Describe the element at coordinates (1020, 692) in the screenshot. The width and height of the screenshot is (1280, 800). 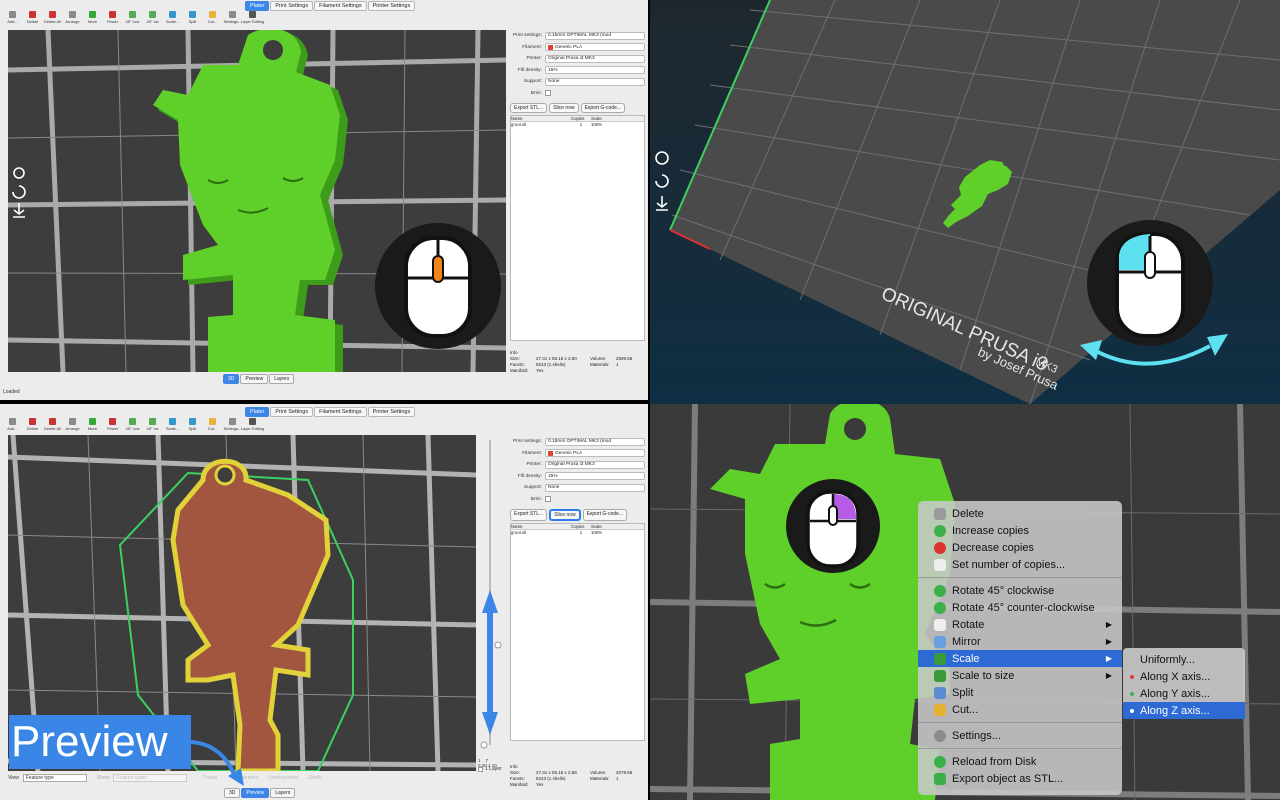
I see `menu-item-split: Split` at that location.